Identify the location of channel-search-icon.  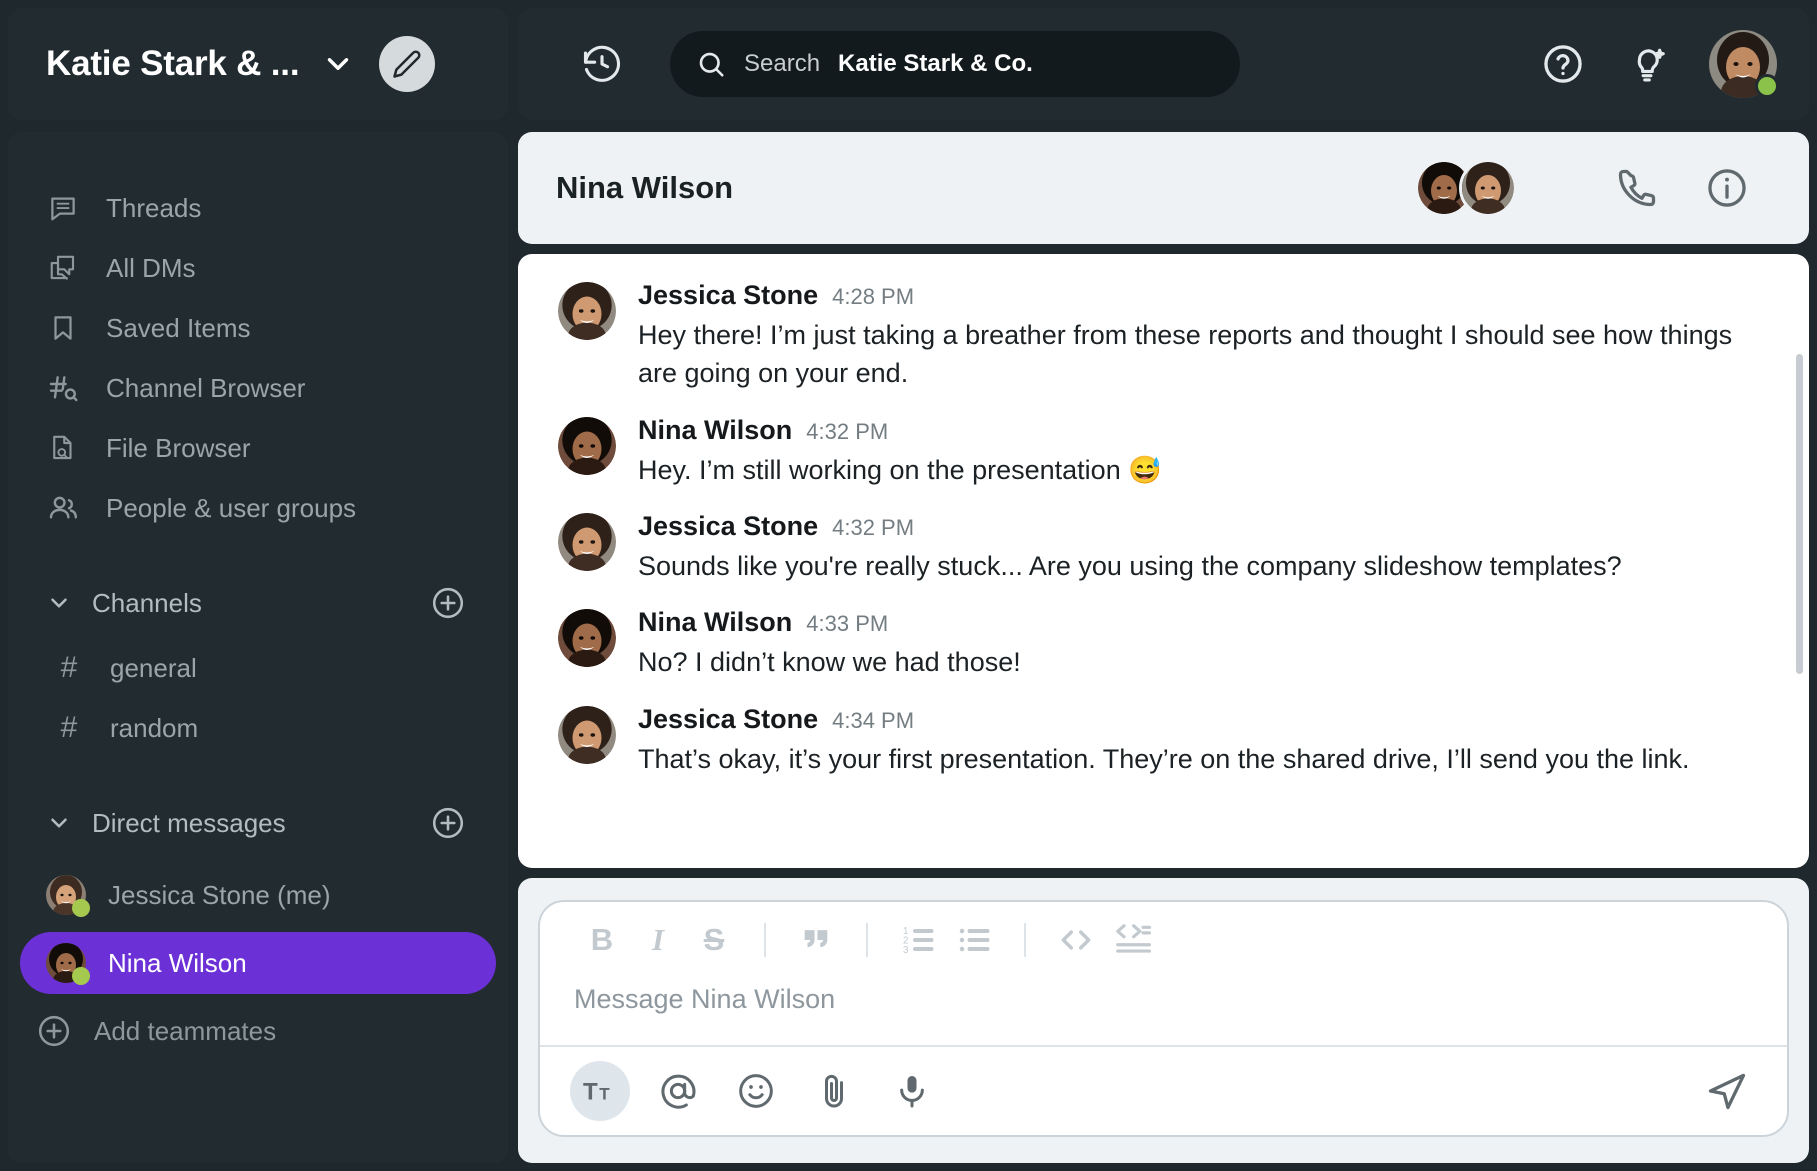
(63, 388).